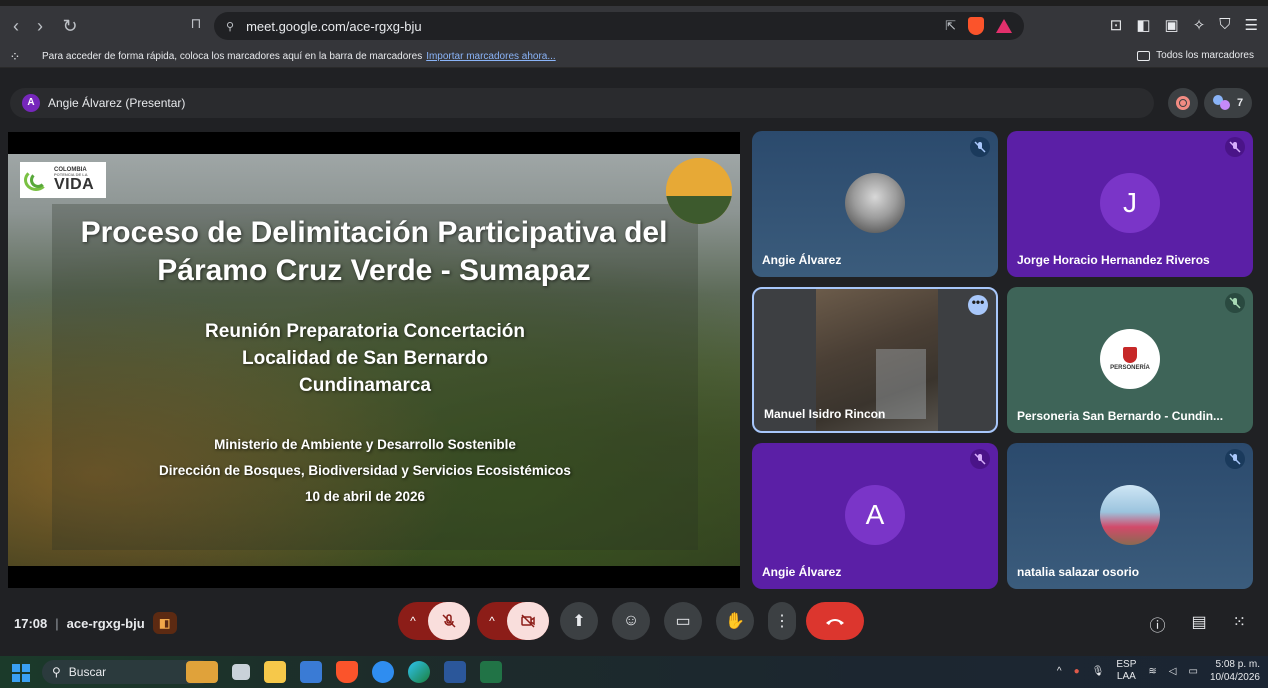 This screenshot has width=1268, height=688. Describe the element at coordinates (275, 672) in the screenshot. I see `file-explorer-icon` at that location.